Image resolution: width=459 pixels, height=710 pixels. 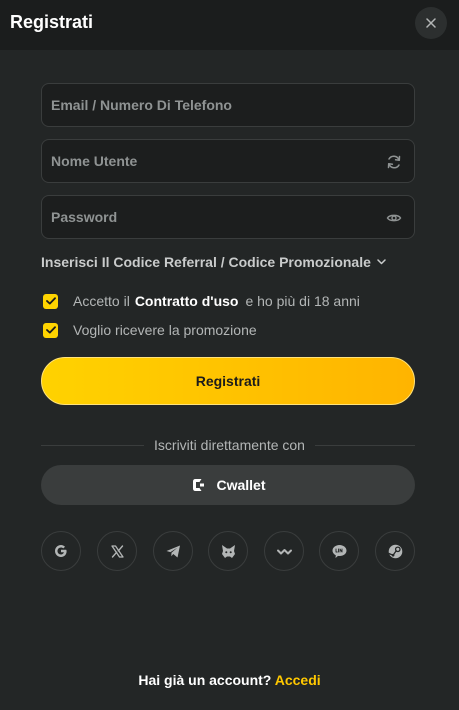 What do you see at coordinates (241, 485) in the screenshot?
I see `cwallet-label: Cwallet` at bounding box center [241, 485].